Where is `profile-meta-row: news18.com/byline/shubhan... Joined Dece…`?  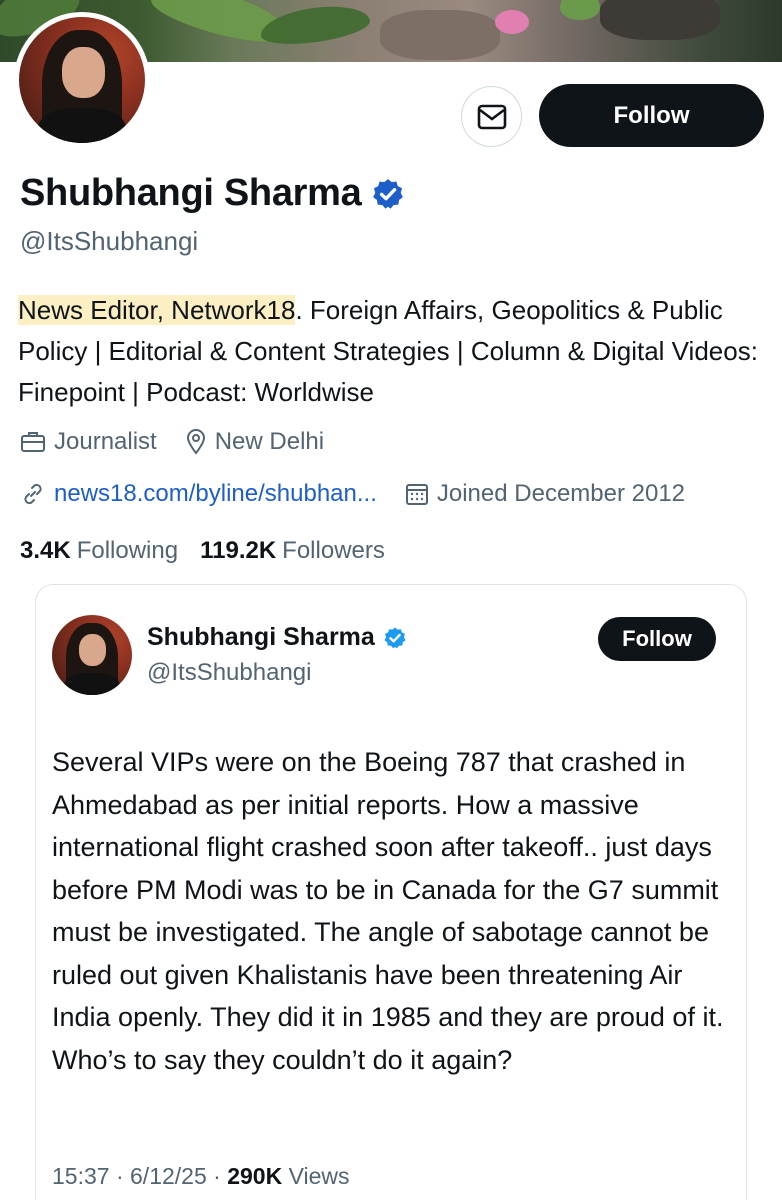
profile-meta-row: news18.com/byline/shubhan... Joined Dece… is located at coordinates (366, 494).